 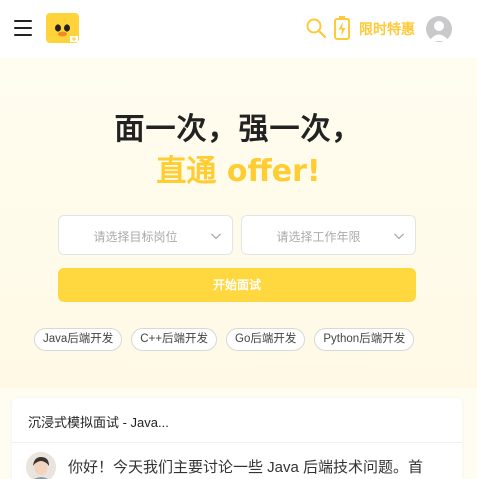 I want to click on divider, so click(x=237, y=442).